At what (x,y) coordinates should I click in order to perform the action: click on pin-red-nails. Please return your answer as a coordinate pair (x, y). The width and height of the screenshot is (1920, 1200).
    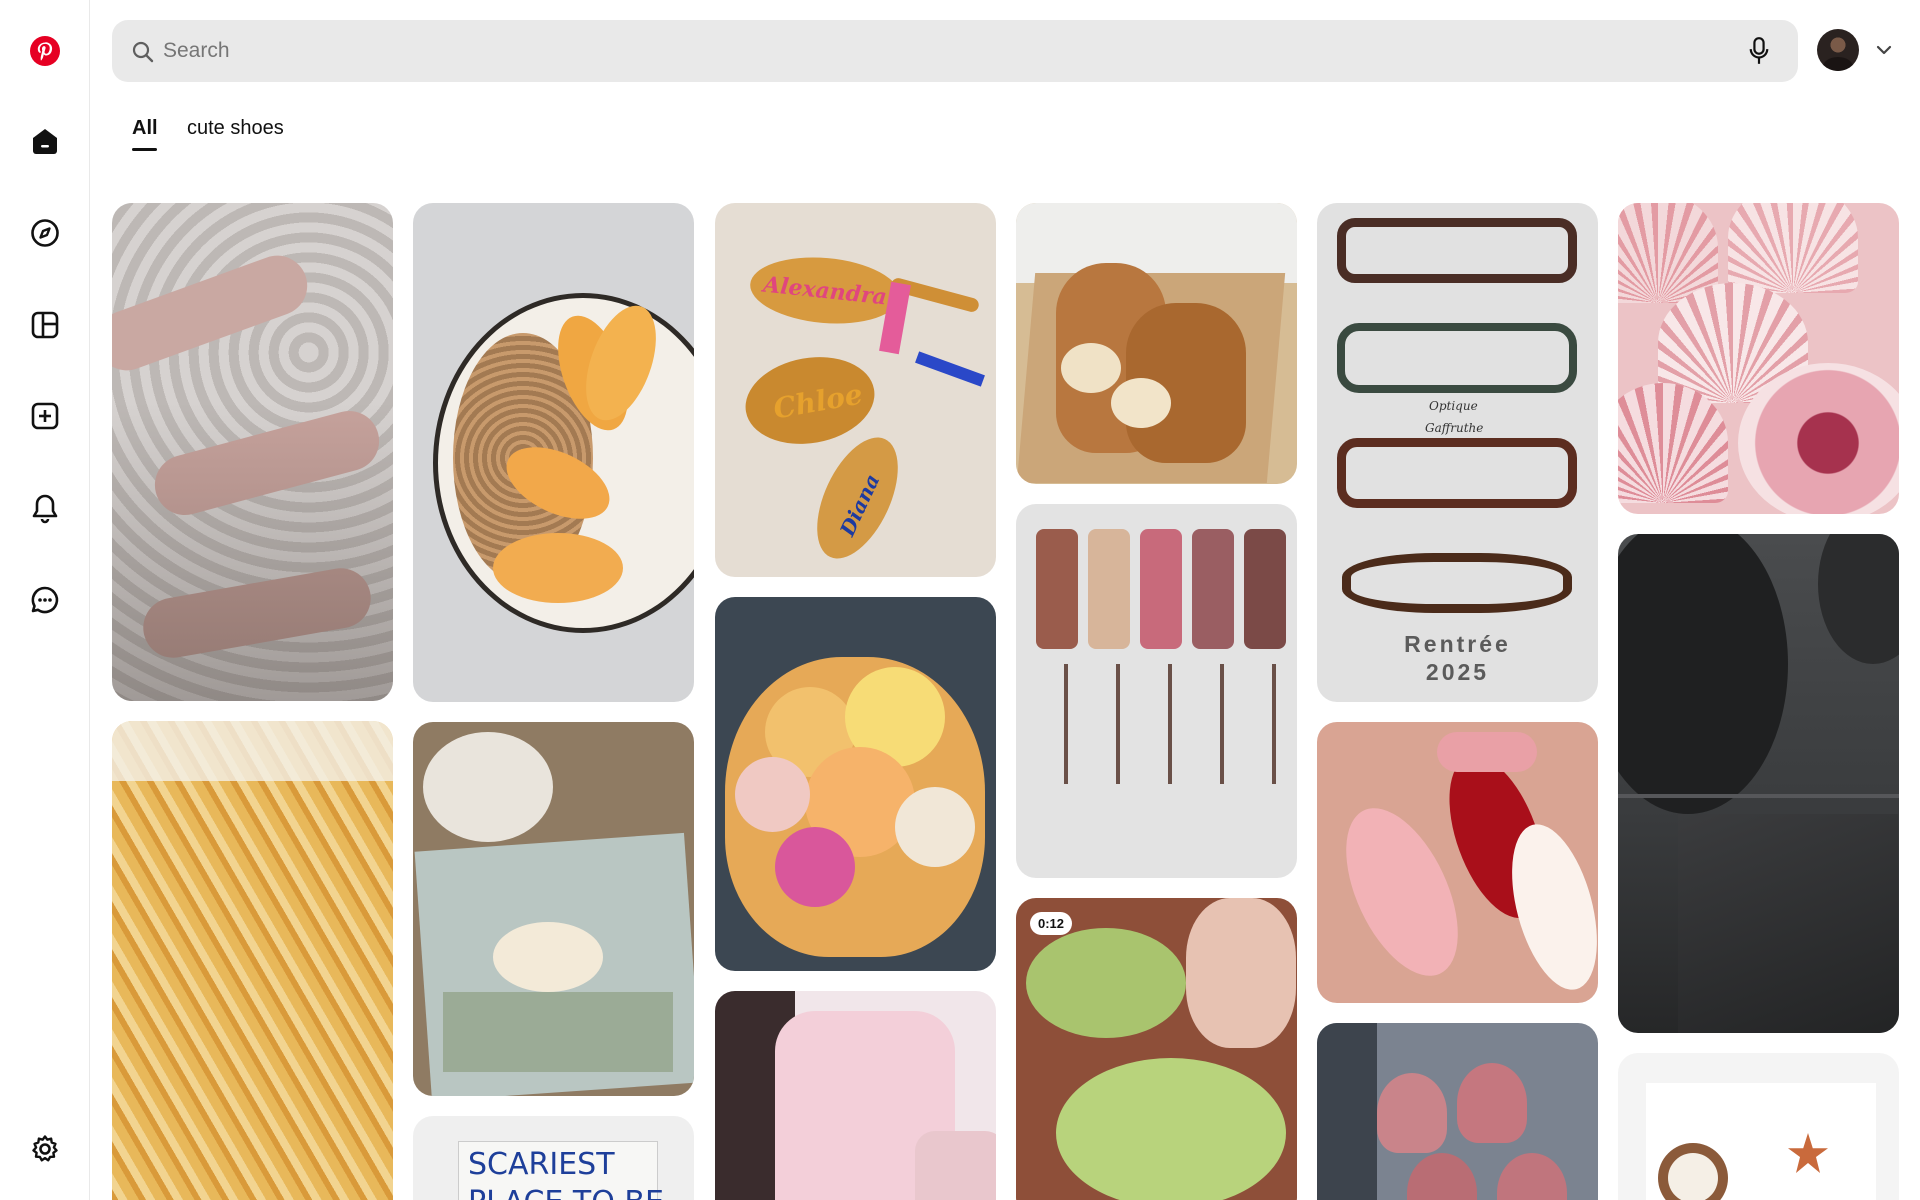
    Looking at the image, I should click on (1457, 862).